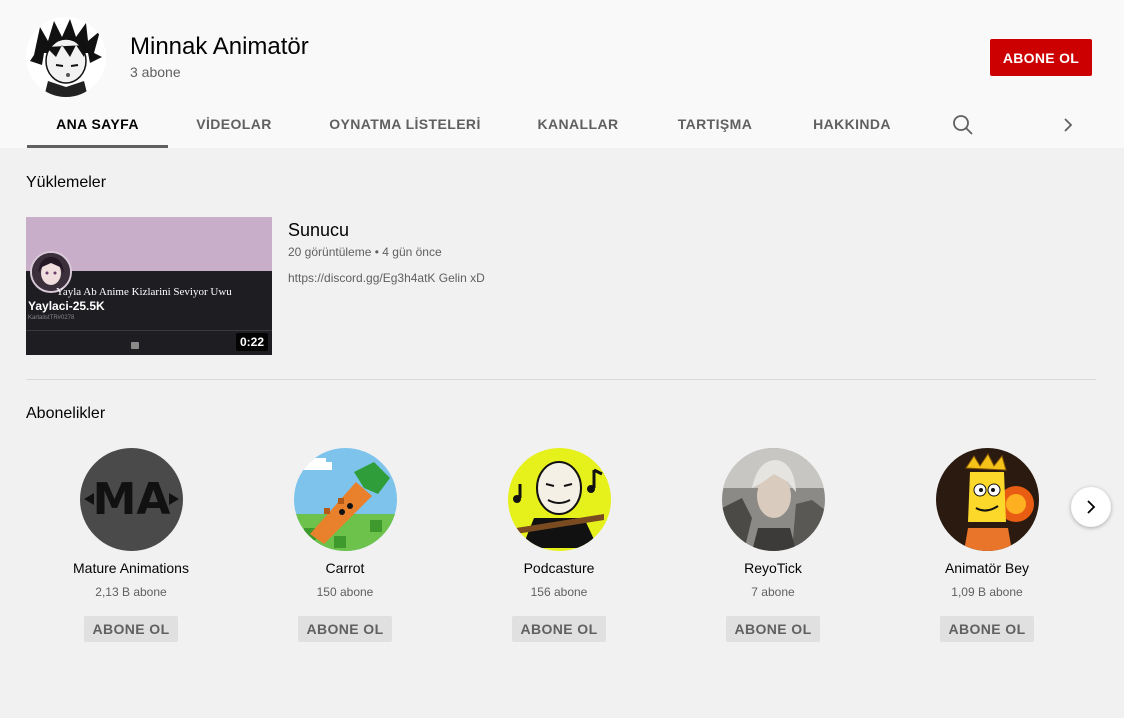 The width and height of the screenshot is (1124, 718). I want to click on subscription-count: 156 abone, so click(559, 592).